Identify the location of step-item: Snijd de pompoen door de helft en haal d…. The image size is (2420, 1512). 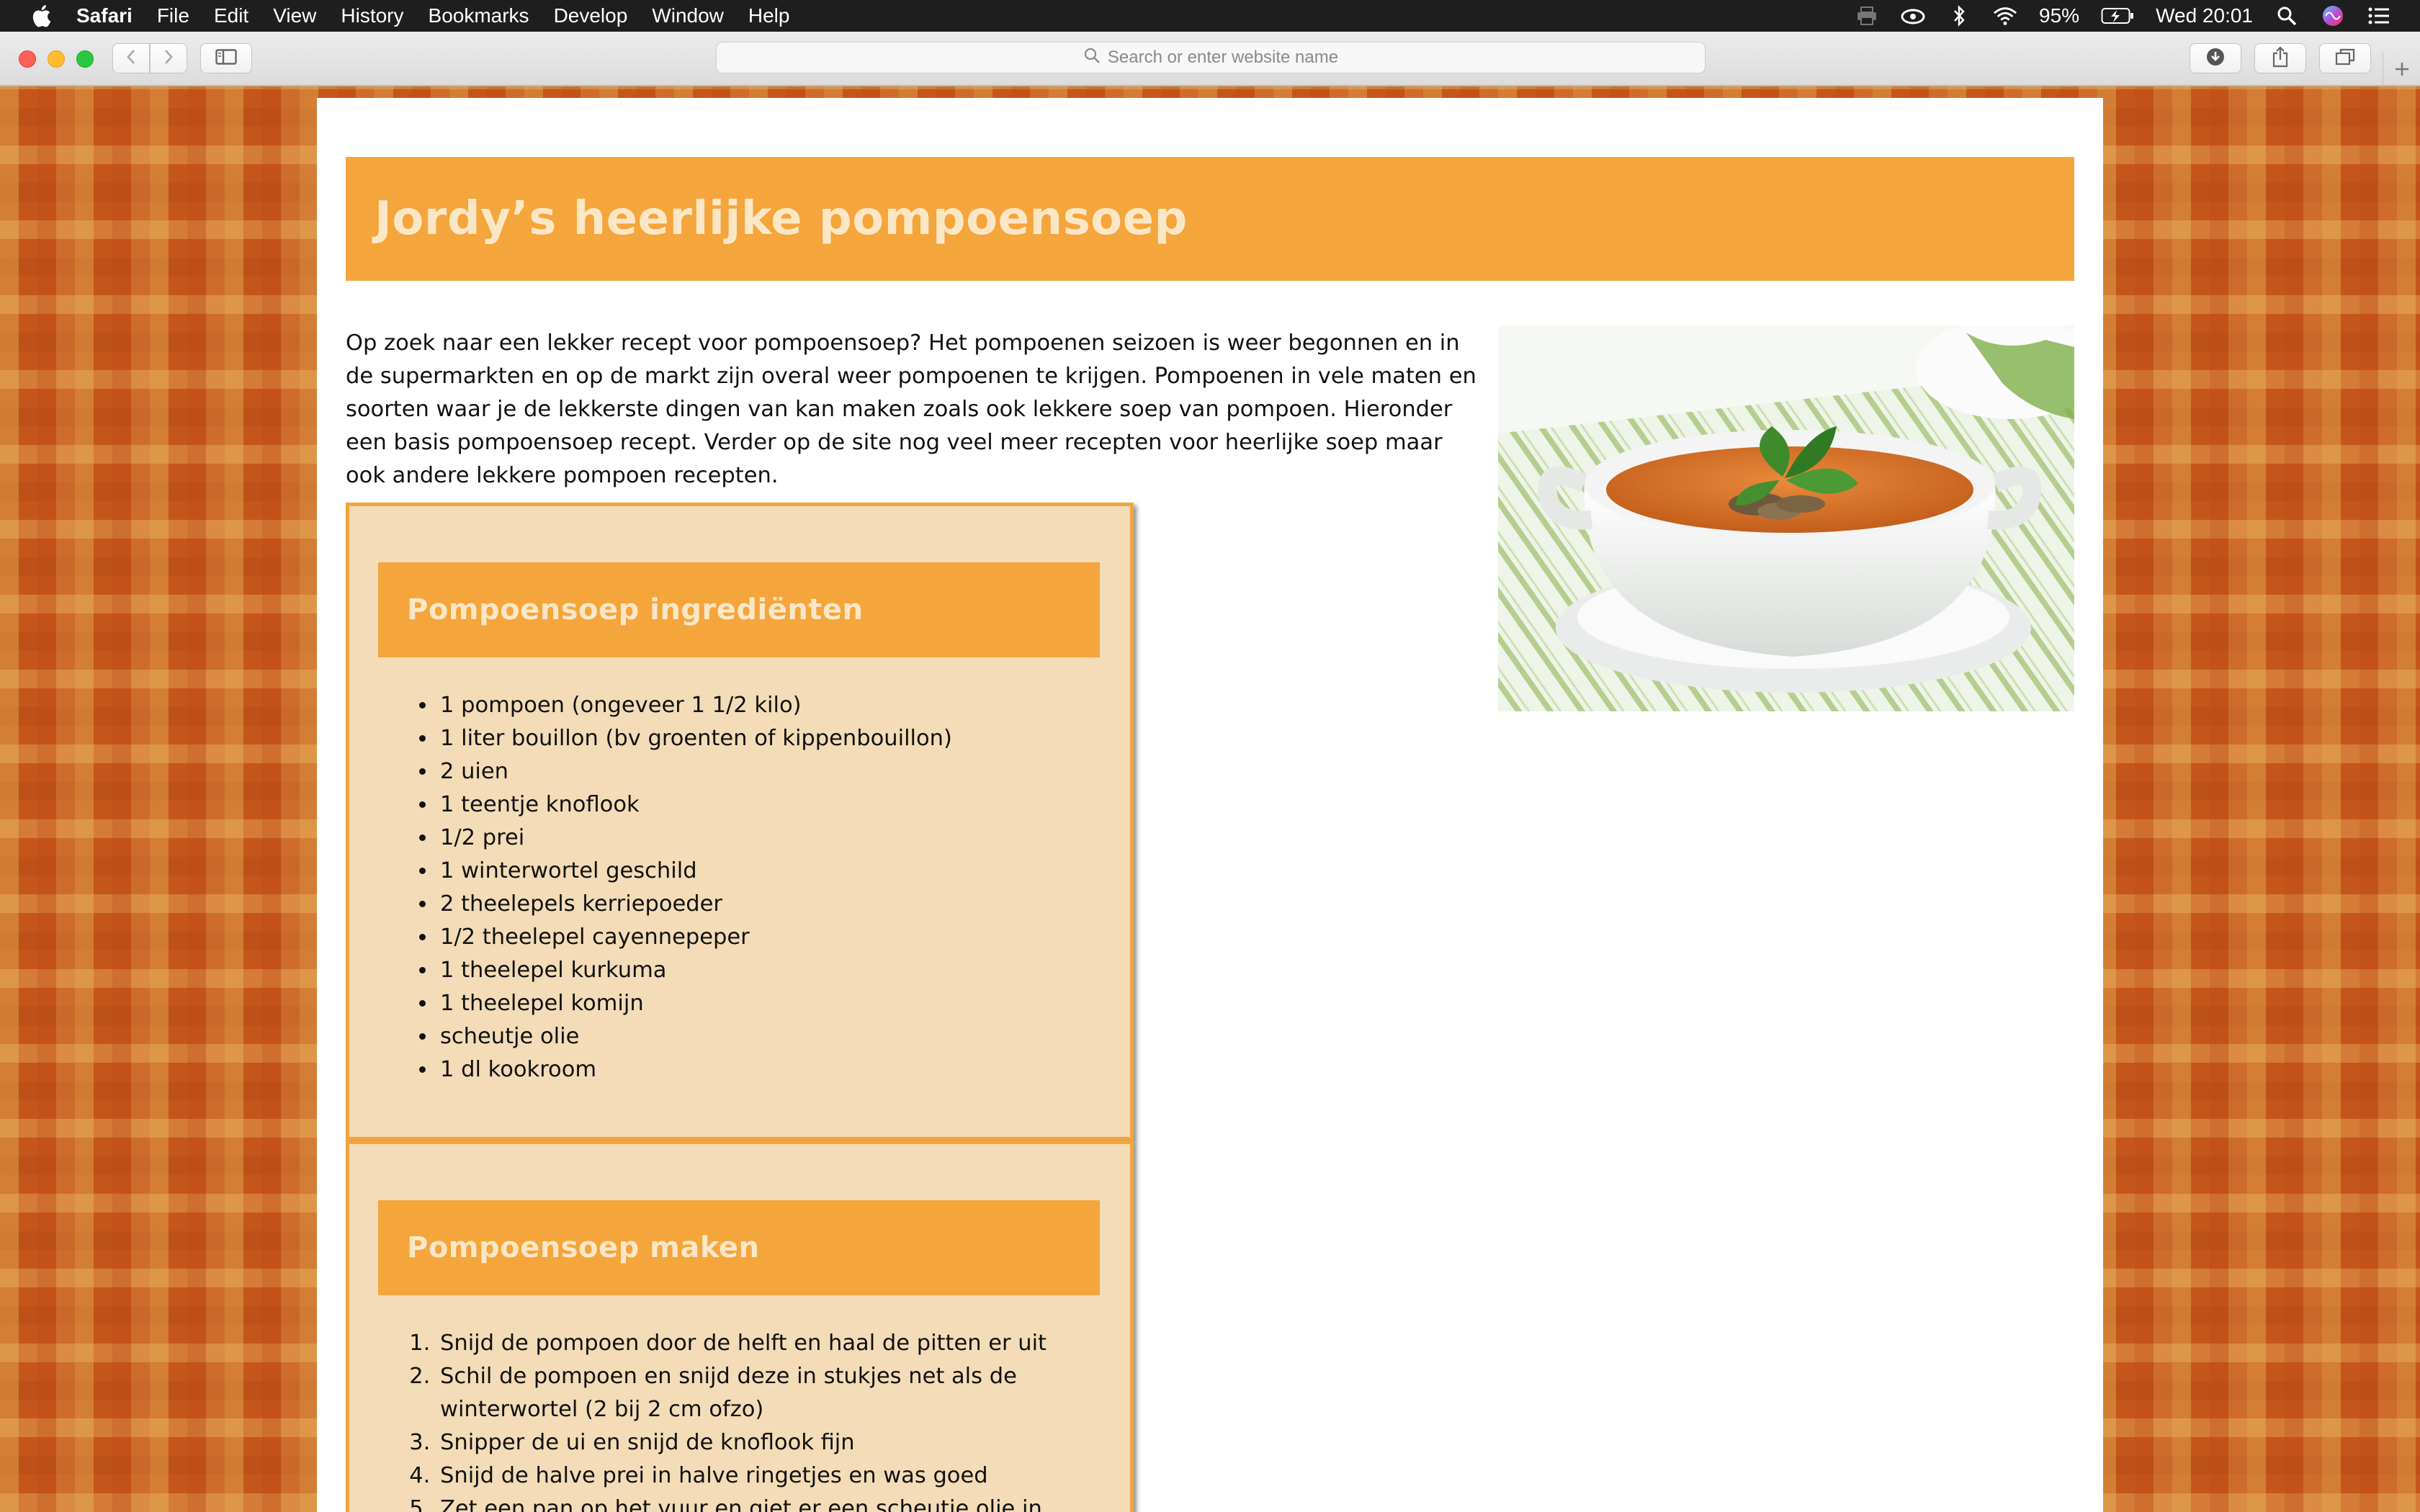
(761, 1343).